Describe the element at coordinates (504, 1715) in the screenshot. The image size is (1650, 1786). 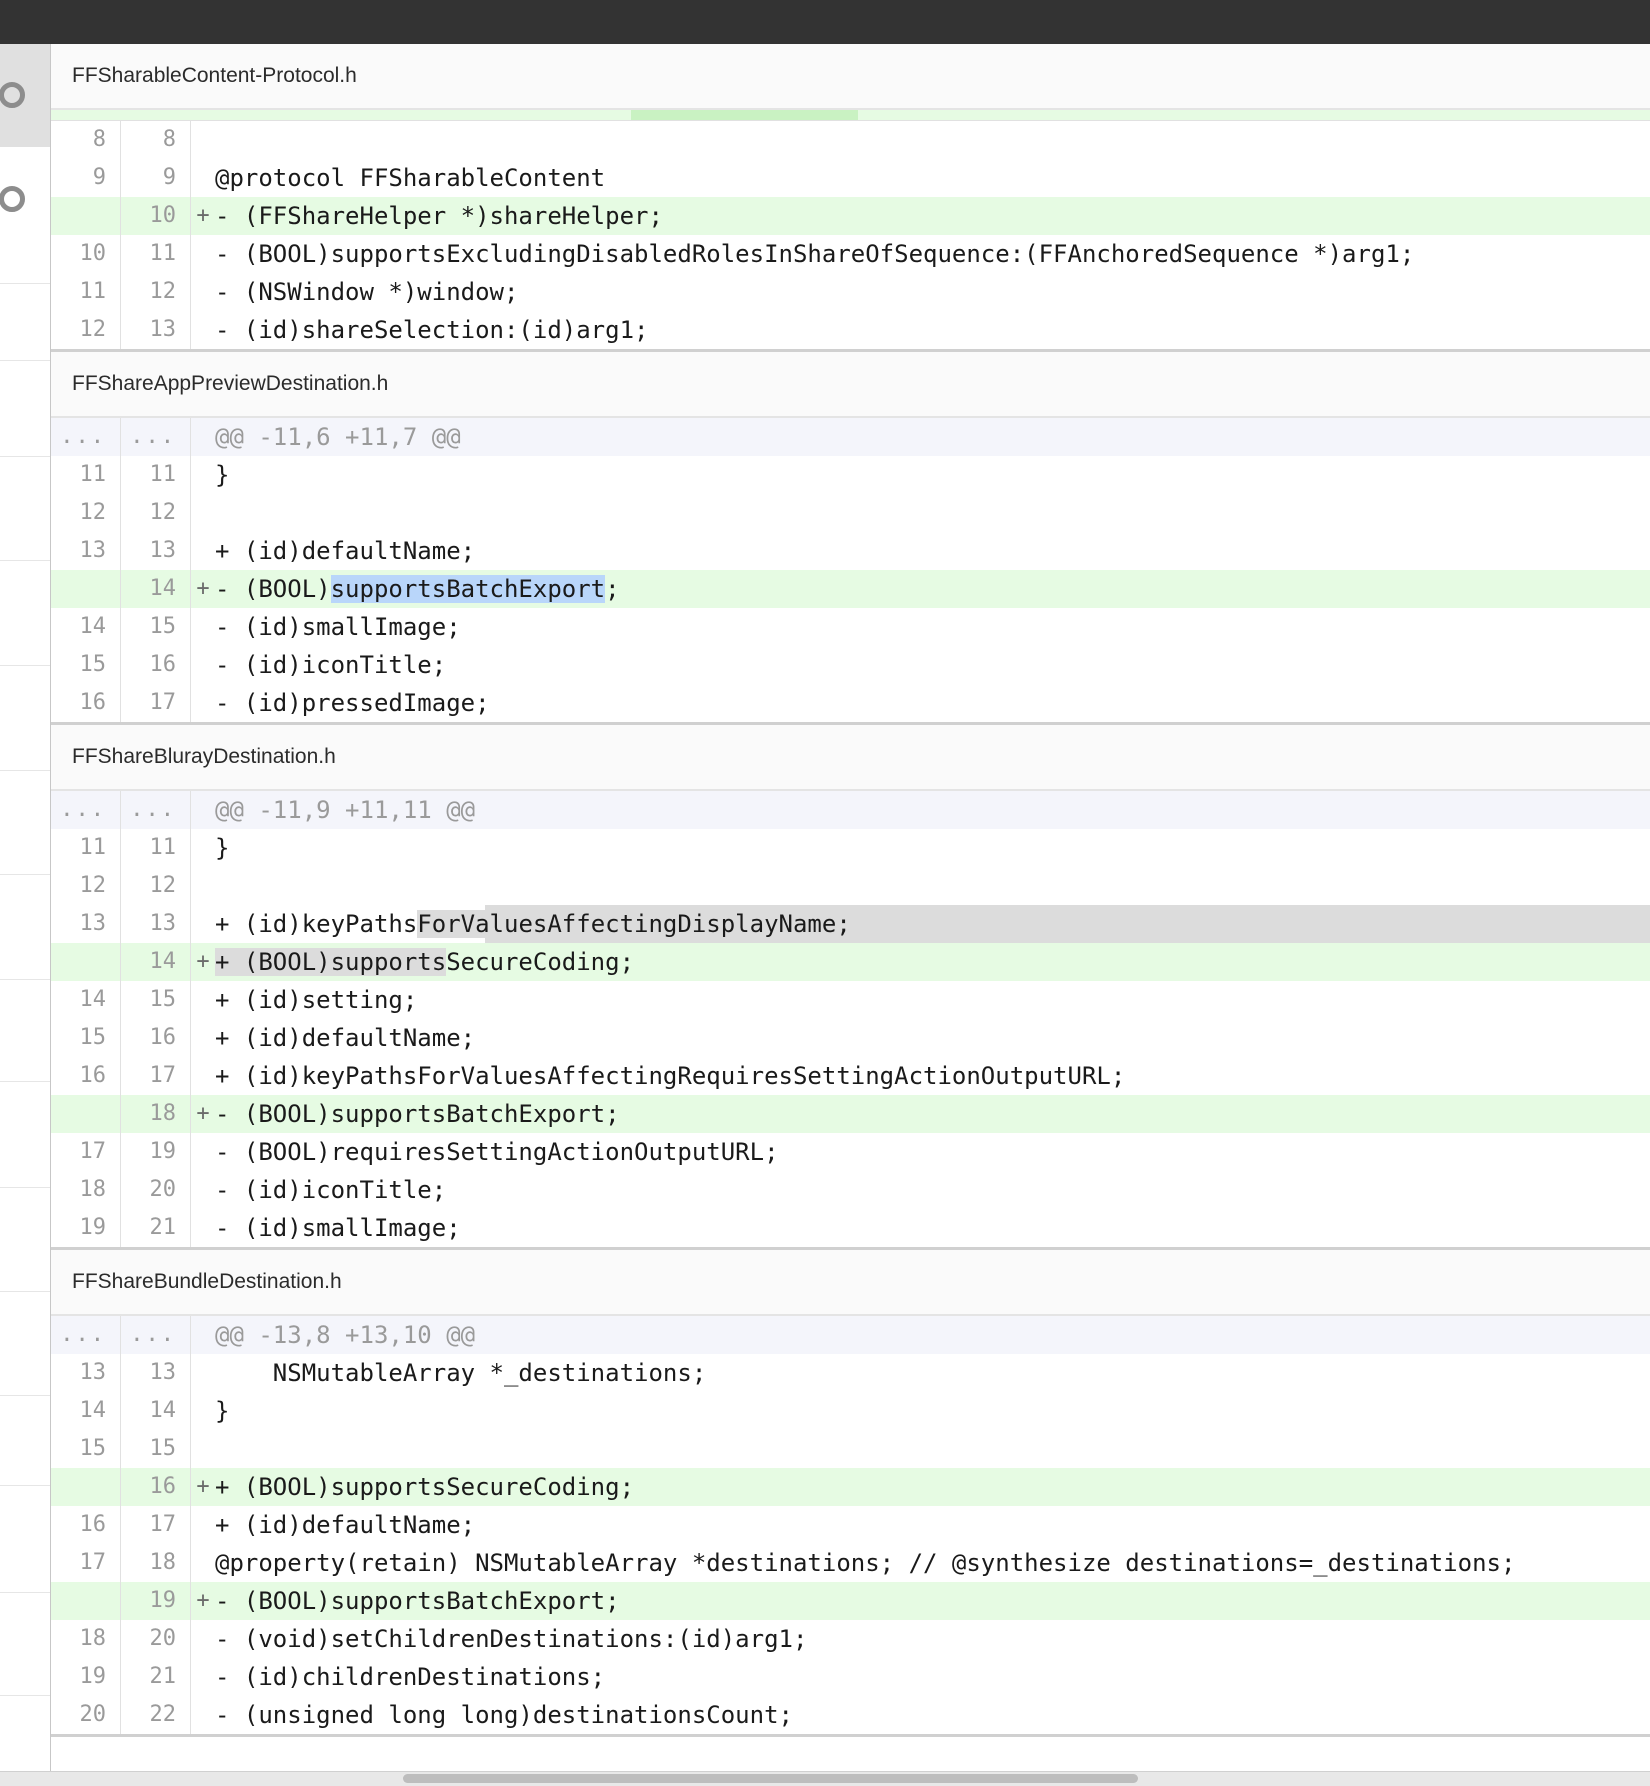
I see `code-text: - (unsigned long long)destinationsCount;` at that location.